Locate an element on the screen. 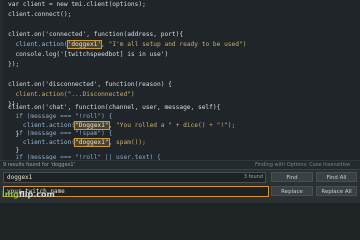 The height and width of the screenshot is (240, 360). code-line: client.action("doggex1", spam()); is located at coordinates (77, 143).